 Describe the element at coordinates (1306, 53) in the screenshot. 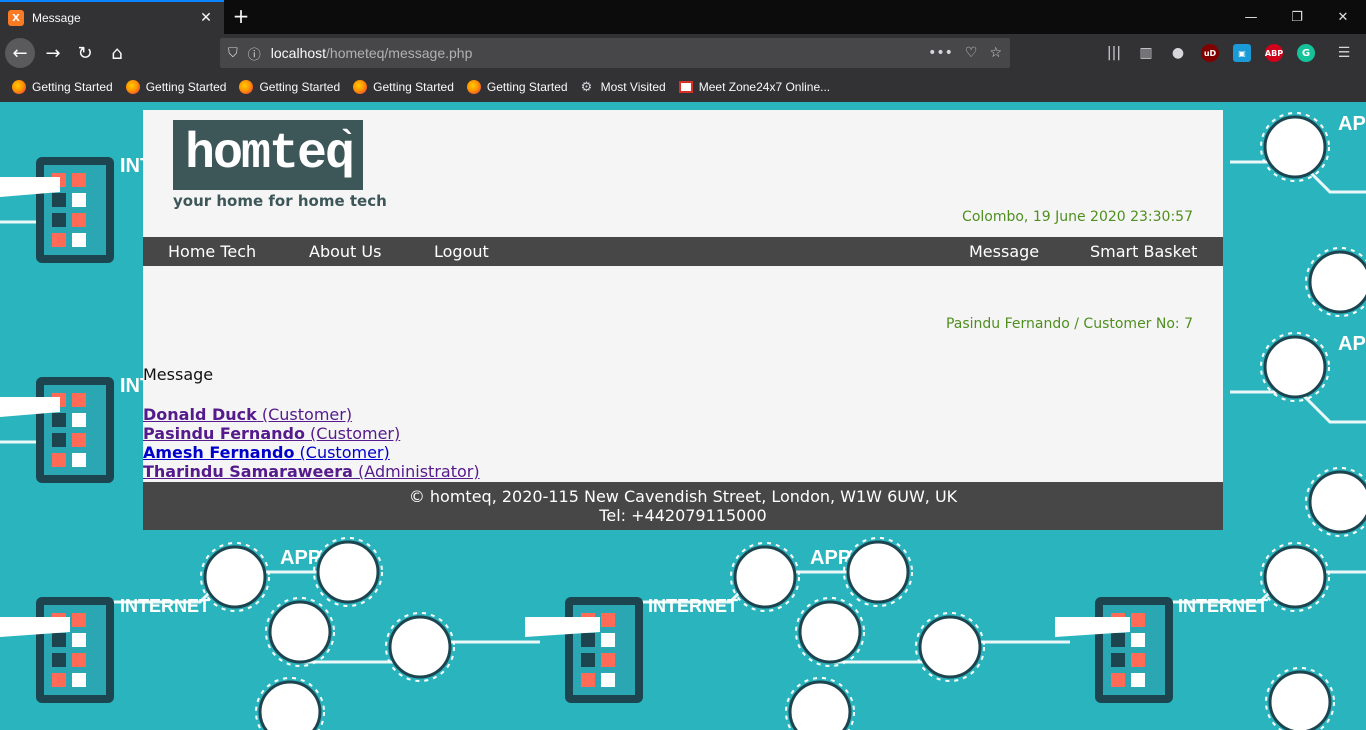

I see `grammarly-icon: G` at that location.